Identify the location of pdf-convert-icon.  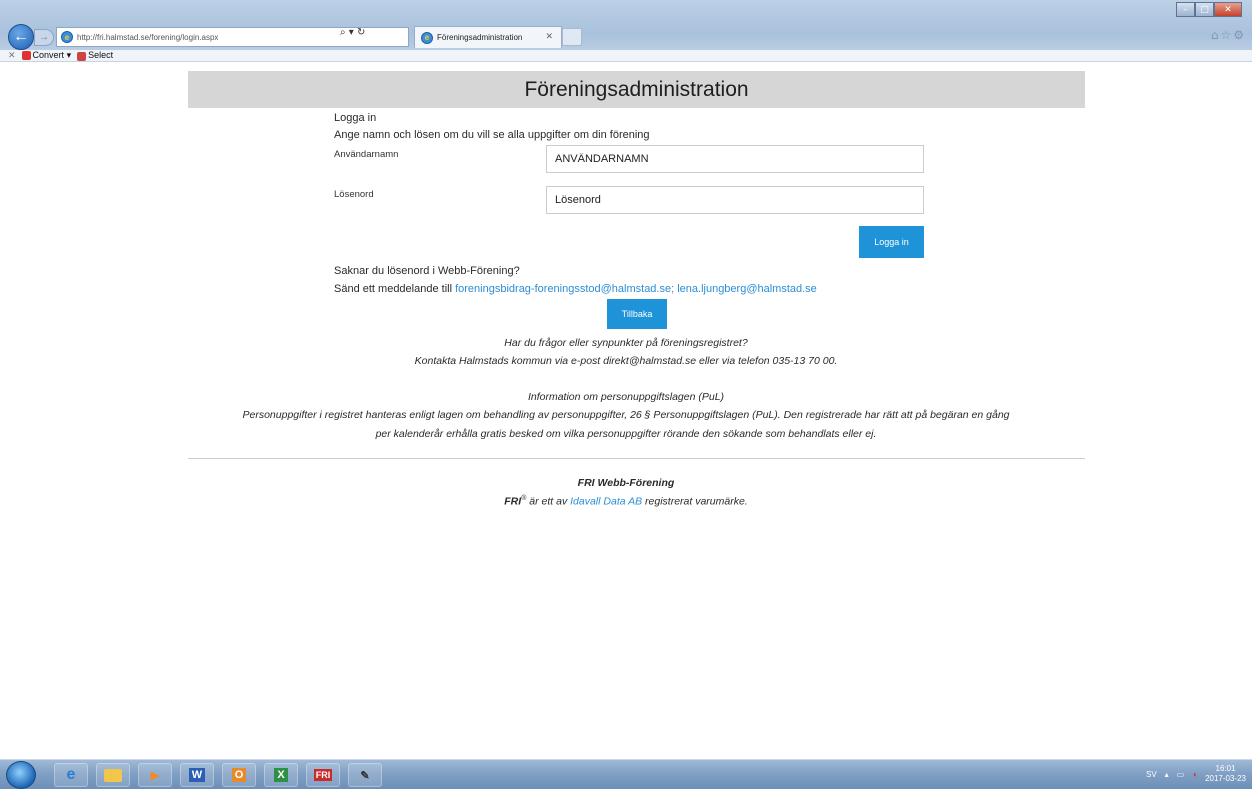
(26, 56).